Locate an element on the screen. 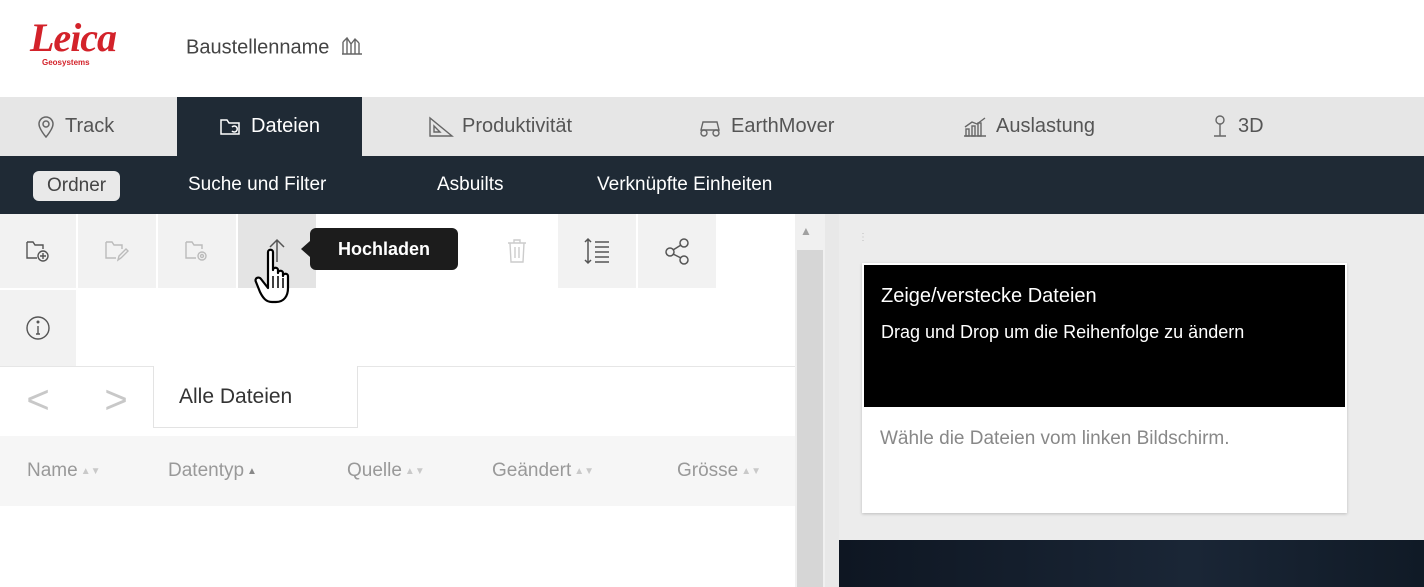 The width and height of the screenshot is (1424, 587). column-name: Name ▲▼ is located at coordinates (63, 471).